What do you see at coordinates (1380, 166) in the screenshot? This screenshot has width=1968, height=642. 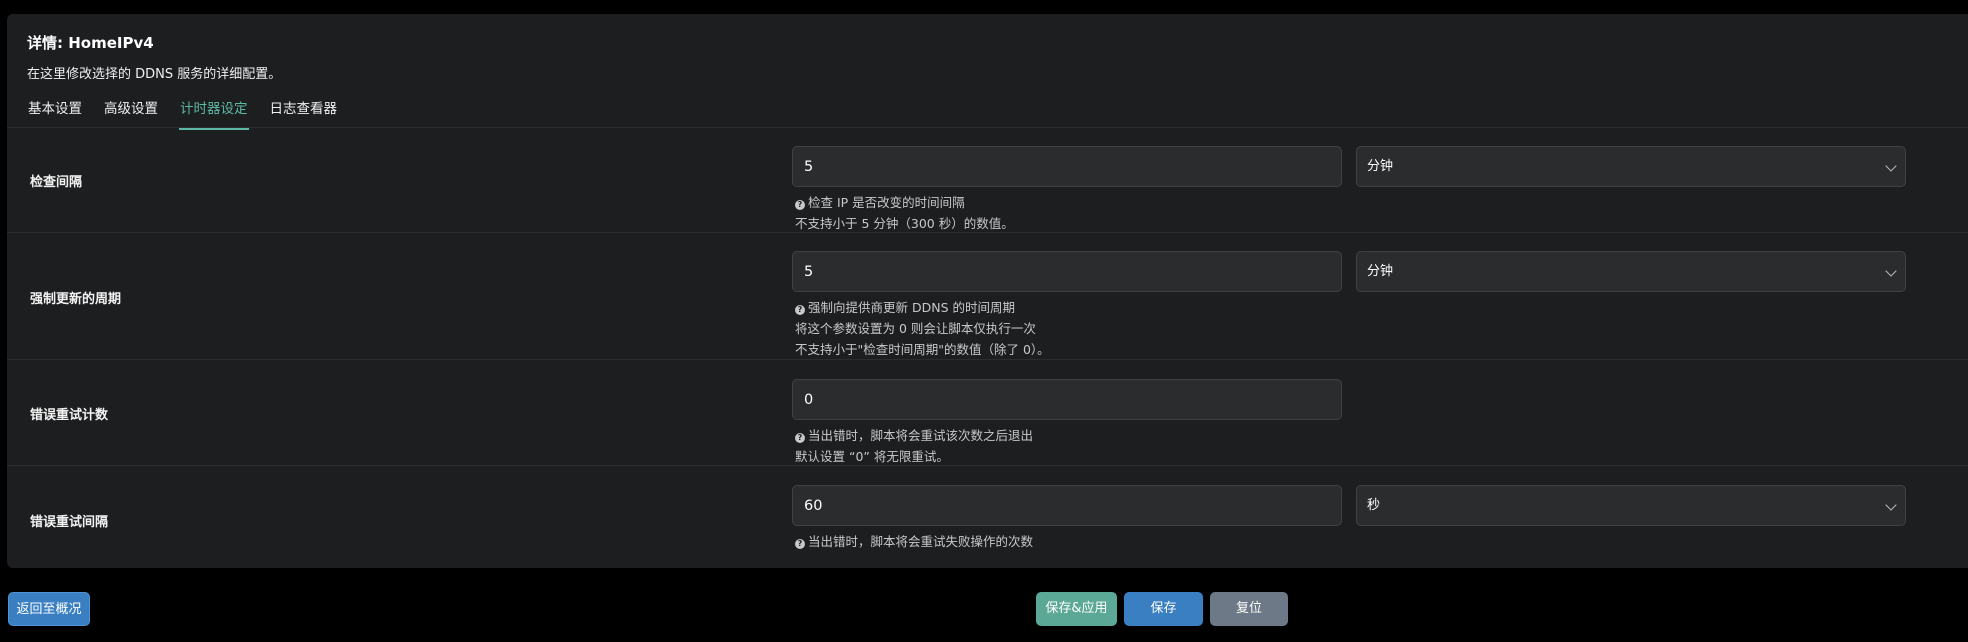 I see `check-interval-unit-value: 分钟` at bounding box center [1380, 166].